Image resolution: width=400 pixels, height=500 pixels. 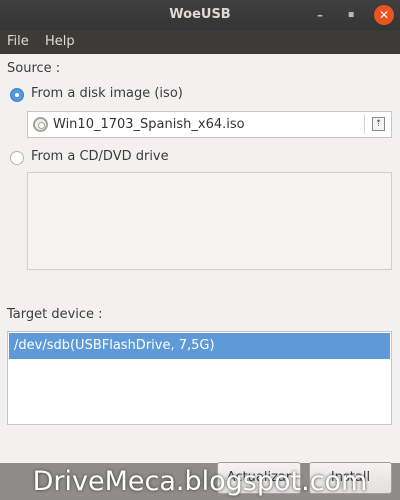 I want to click on watermark: DriveMeca.blogspot.com, so click(x=200, y=481).